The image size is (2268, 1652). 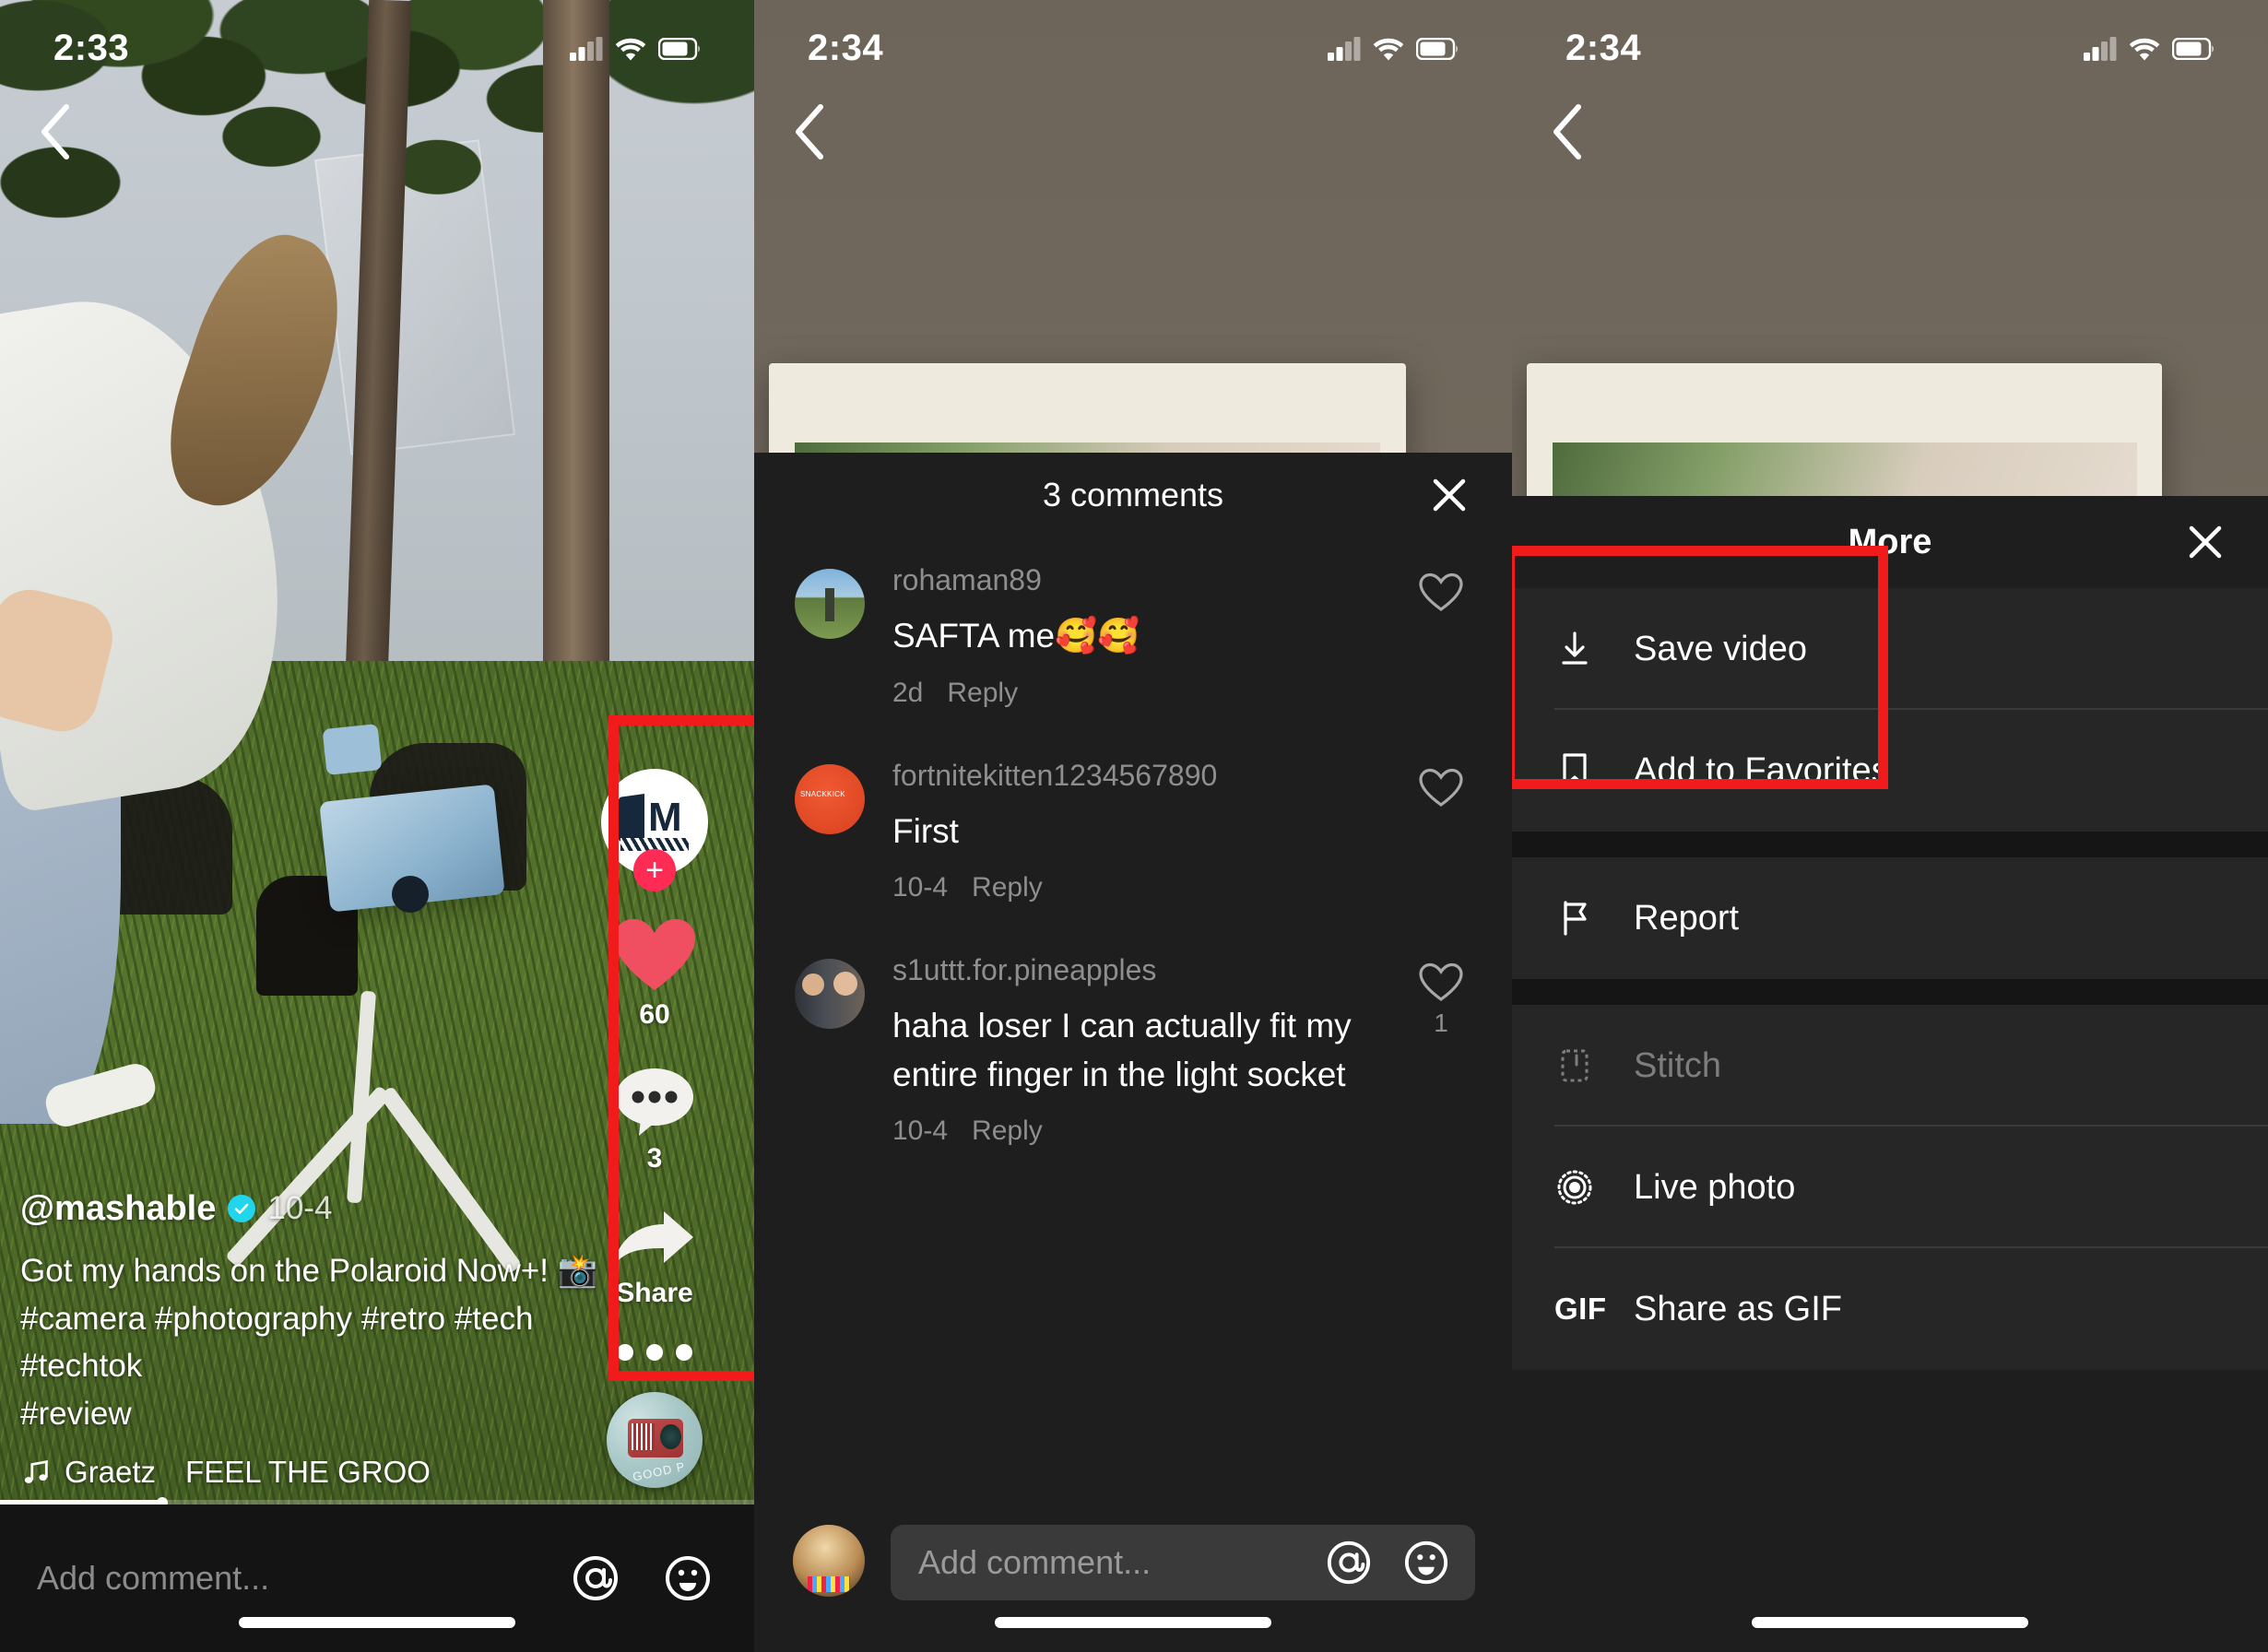 What do you see at coordinates (654, 973) in the screenshot?
I see `like-button: 60` at bounding box center [654, 973].